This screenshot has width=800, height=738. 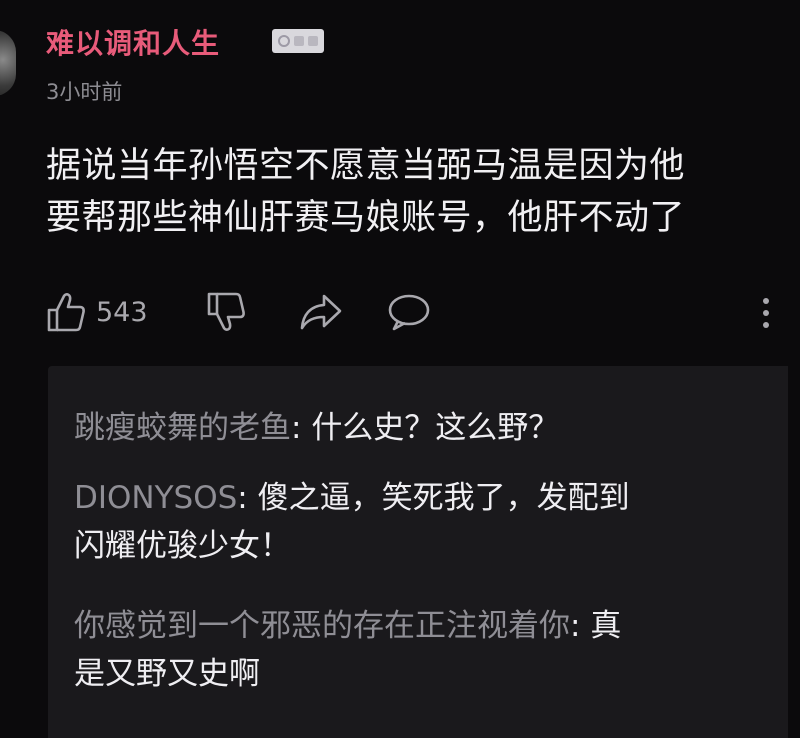 I want to click on user-level-badge, so click(x=298, y=41).